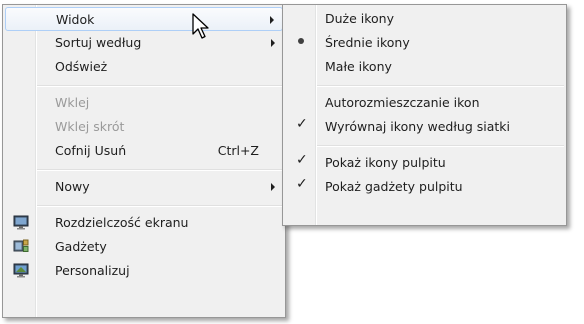 This screenshot has height=324, width=584. What do you see at coordinates (144, 103) in the screenshot?
I see `menu-item-paste: Wklej` at bounding box center [144, 103].